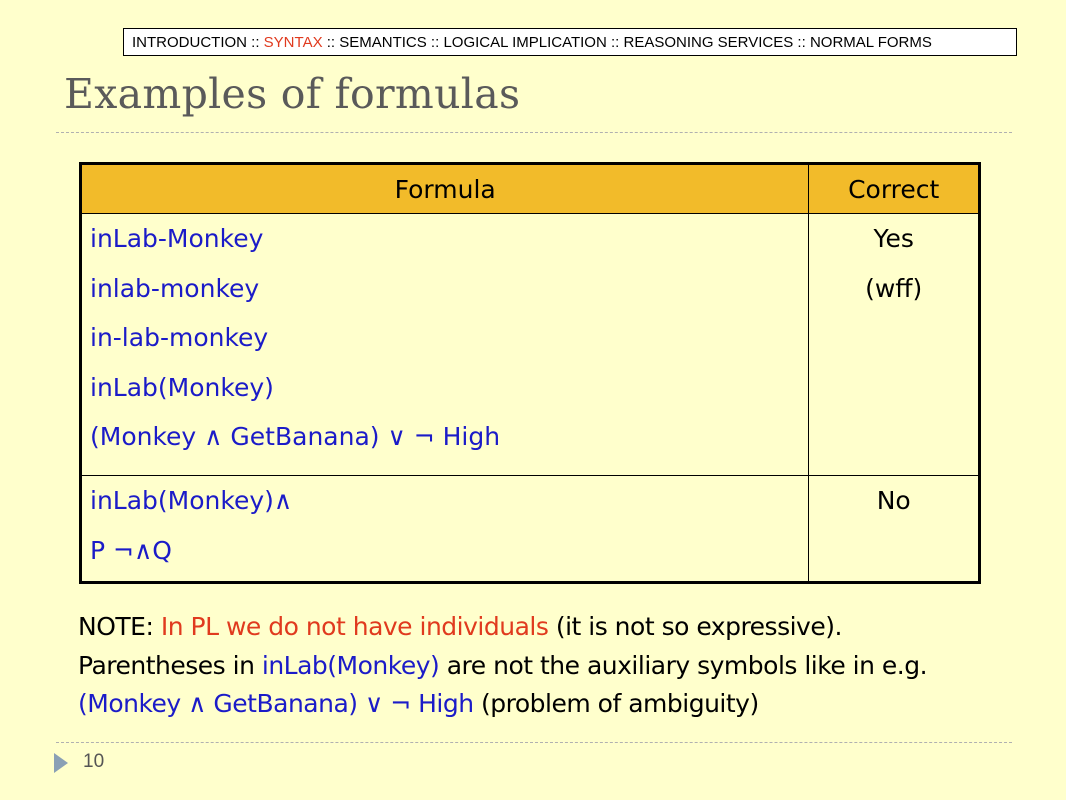 The height and width of the screenshot is (800, 1066). Describe the element at coordinates (893, 501) in the screenshot. I see `correct-value: No` at that location.